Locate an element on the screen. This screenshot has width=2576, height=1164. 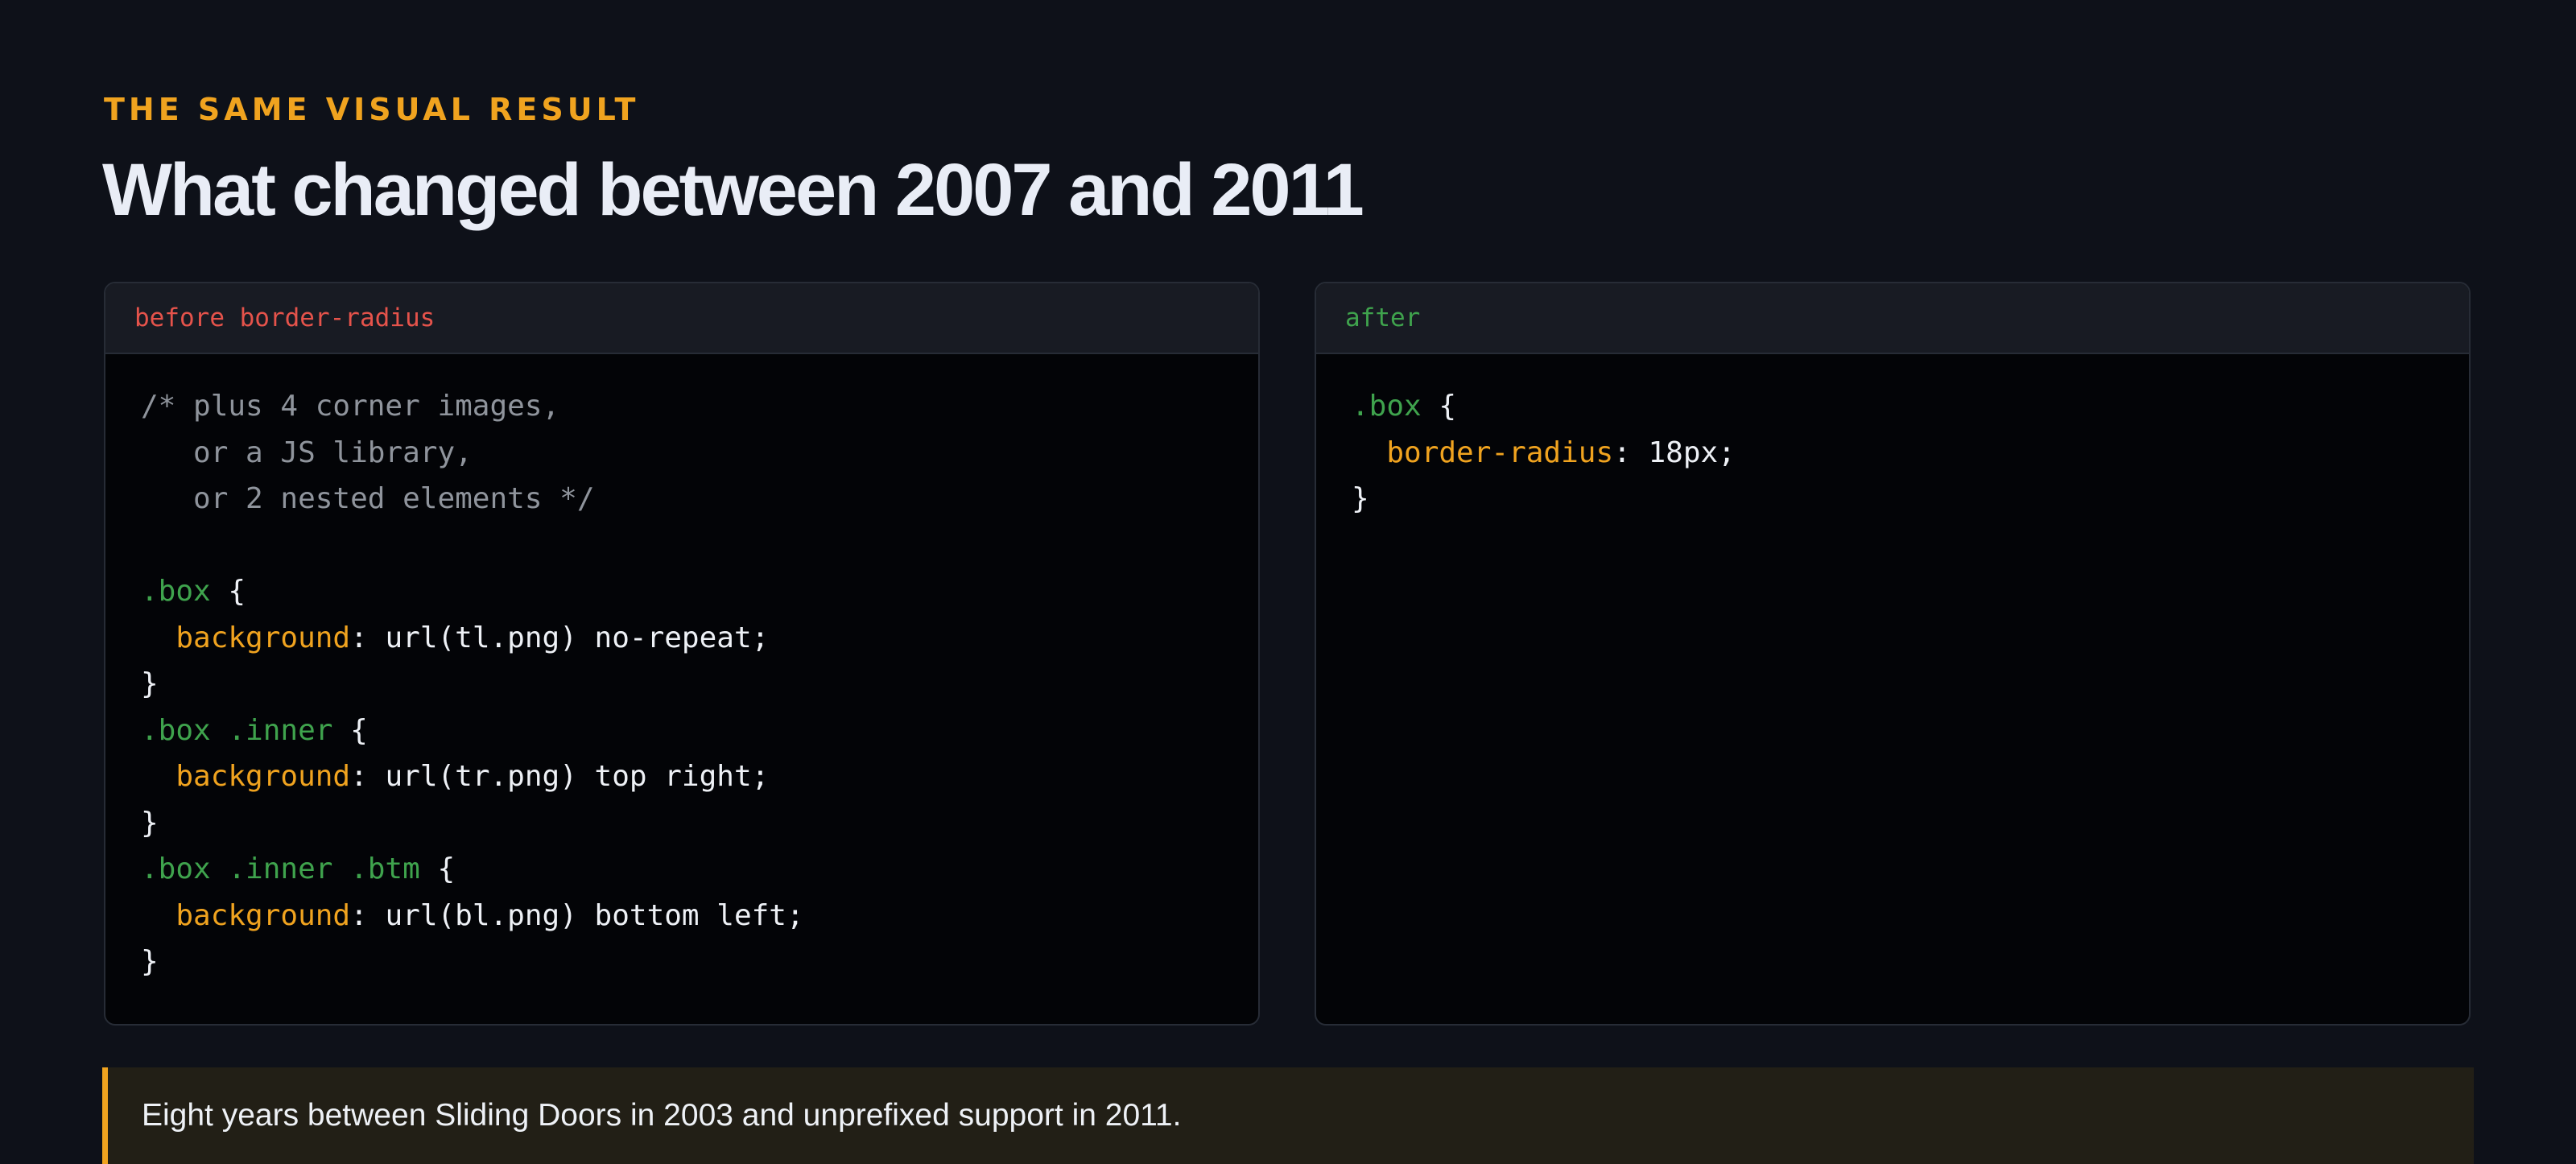
code-comment-line: or 2 nested elements */ is located at coordinates (368, 498).